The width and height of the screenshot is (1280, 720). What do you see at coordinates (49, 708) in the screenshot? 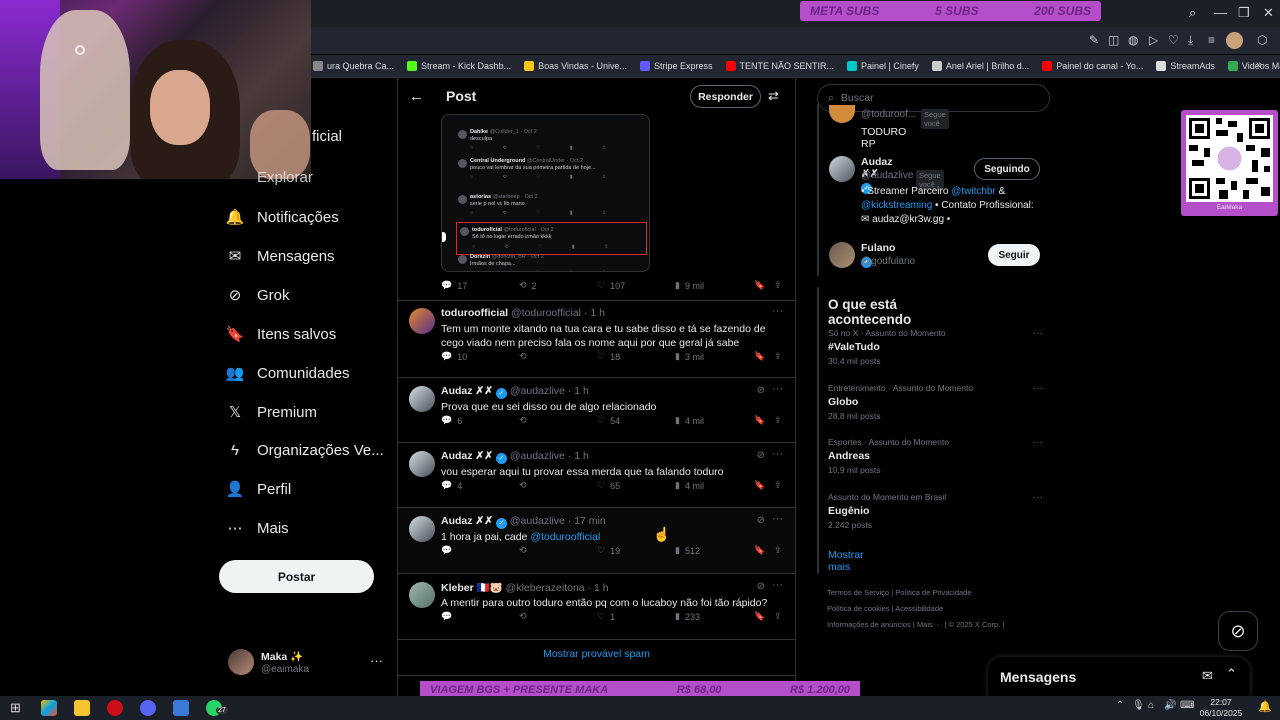
I see `copilot-icon` at bounding box center [49, 708].